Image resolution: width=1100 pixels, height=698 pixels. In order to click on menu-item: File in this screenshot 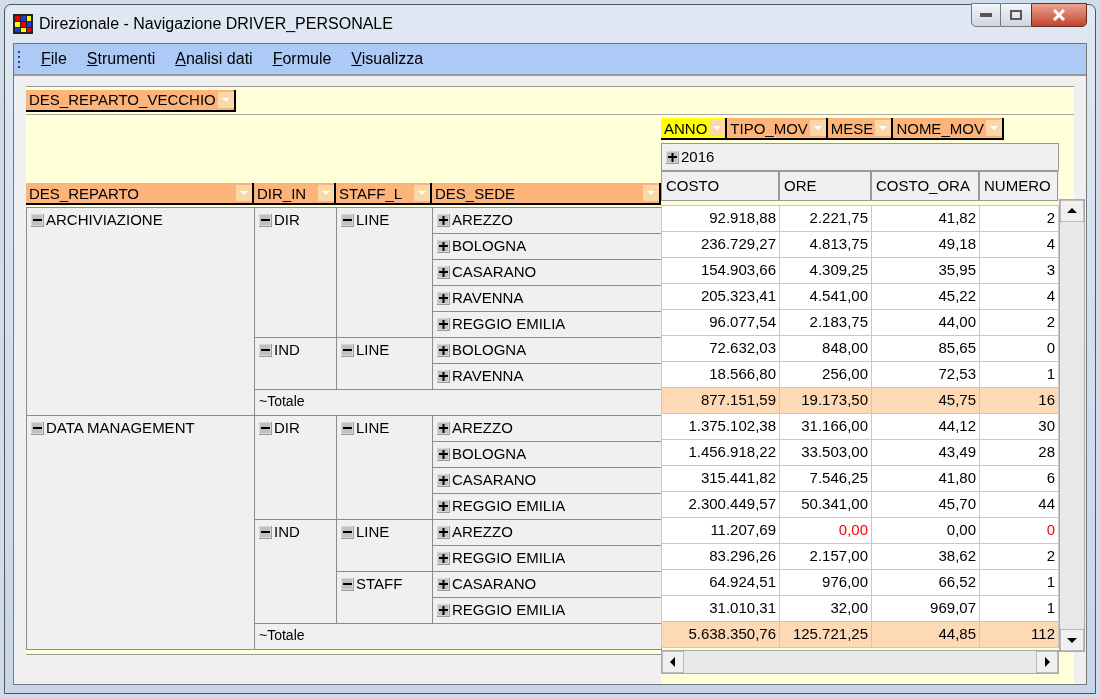, I will do `click(54, 59)`.